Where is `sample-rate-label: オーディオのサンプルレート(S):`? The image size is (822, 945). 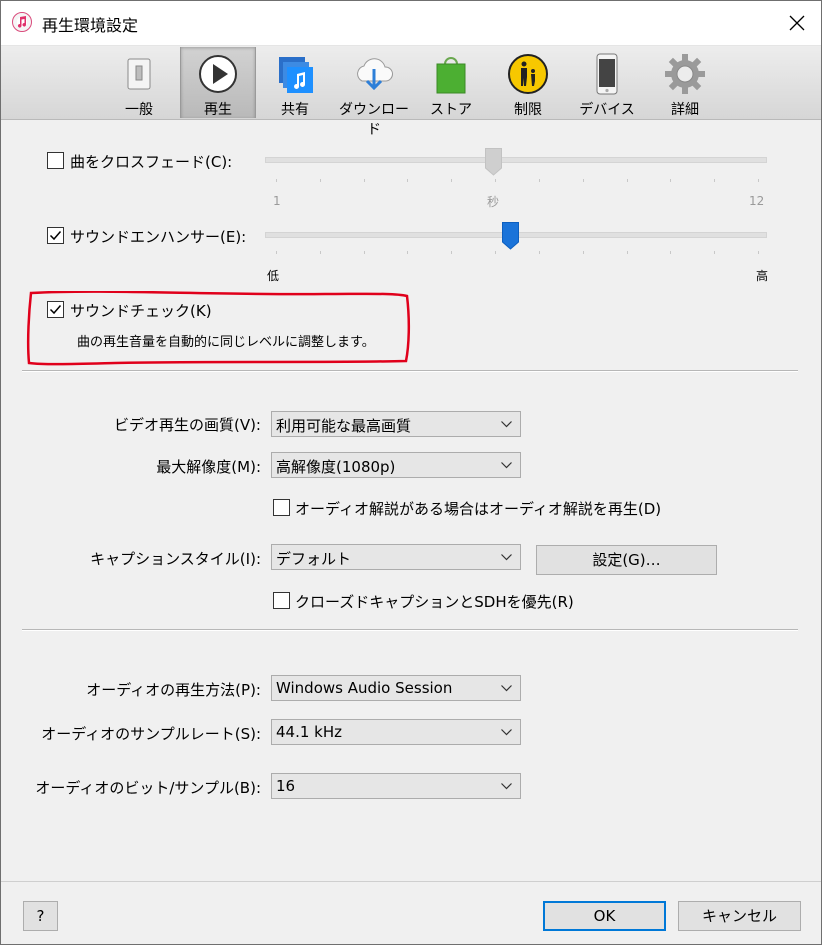 sample-rate-label: オーディオのサンプルレート(S): is located at coordinates (151, 734).